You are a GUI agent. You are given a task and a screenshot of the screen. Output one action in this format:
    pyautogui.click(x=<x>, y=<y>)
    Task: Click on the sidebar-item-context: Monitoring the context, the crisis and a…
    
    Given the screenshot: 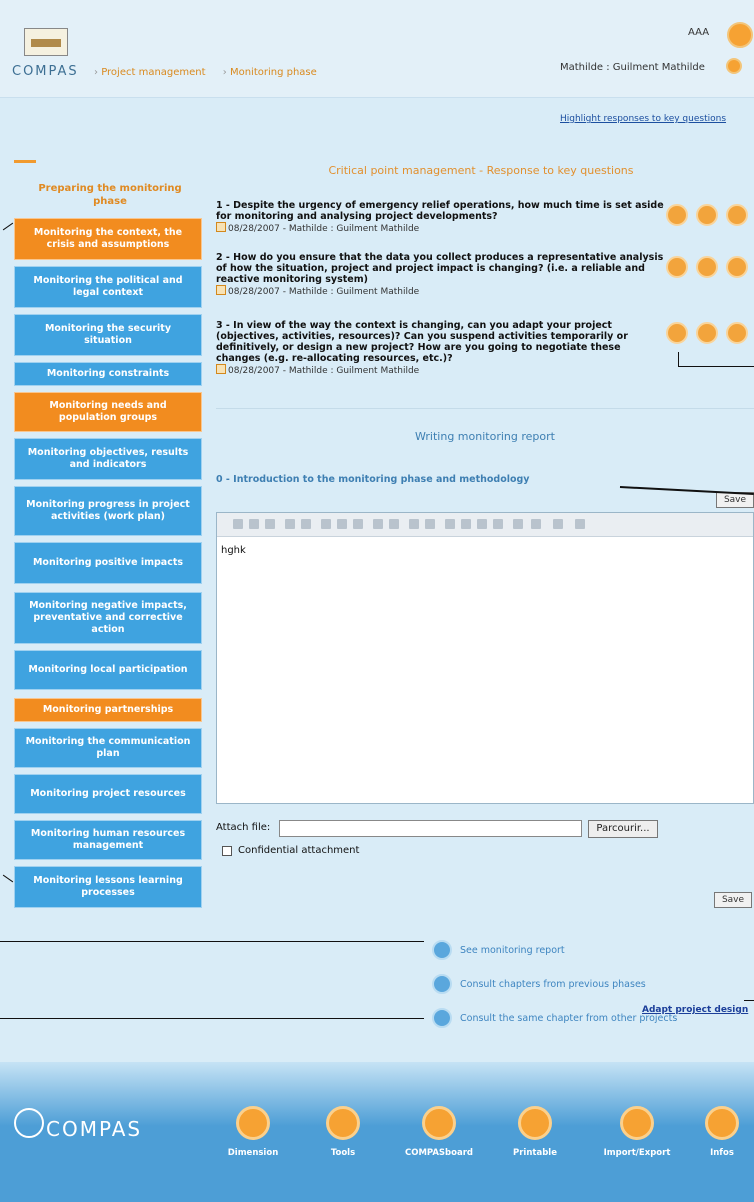 What is the action you would take?
    pyautogui.click(x=108, y=239)
    